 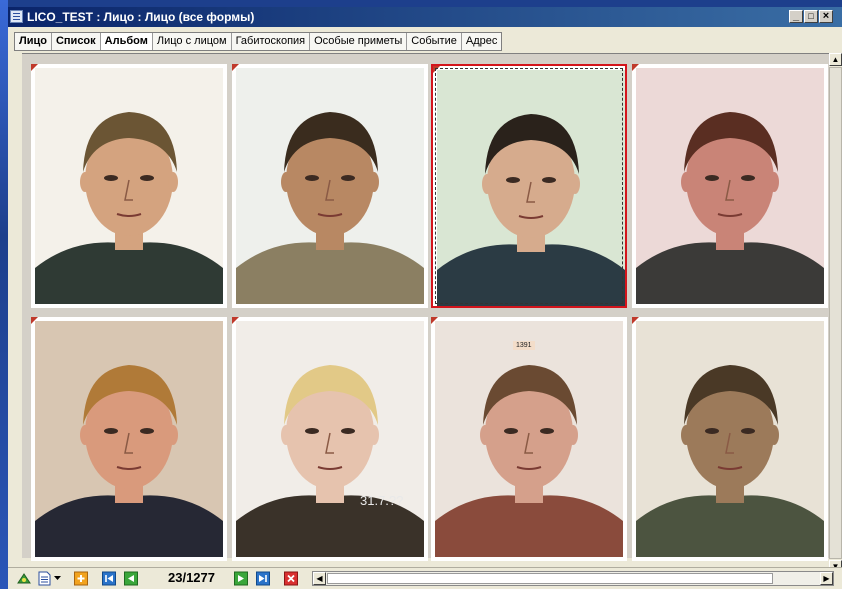 I want to click on vertical-scroll-thumb, so click(x=835, y=313).